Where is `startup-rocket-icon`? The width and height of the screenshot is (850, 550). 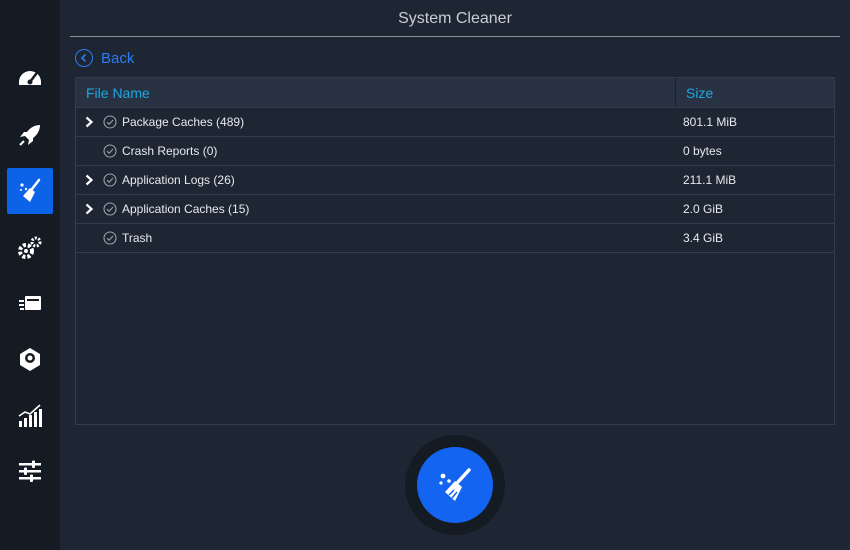
startup-rocket-icon is located at coordinates (29, 135).